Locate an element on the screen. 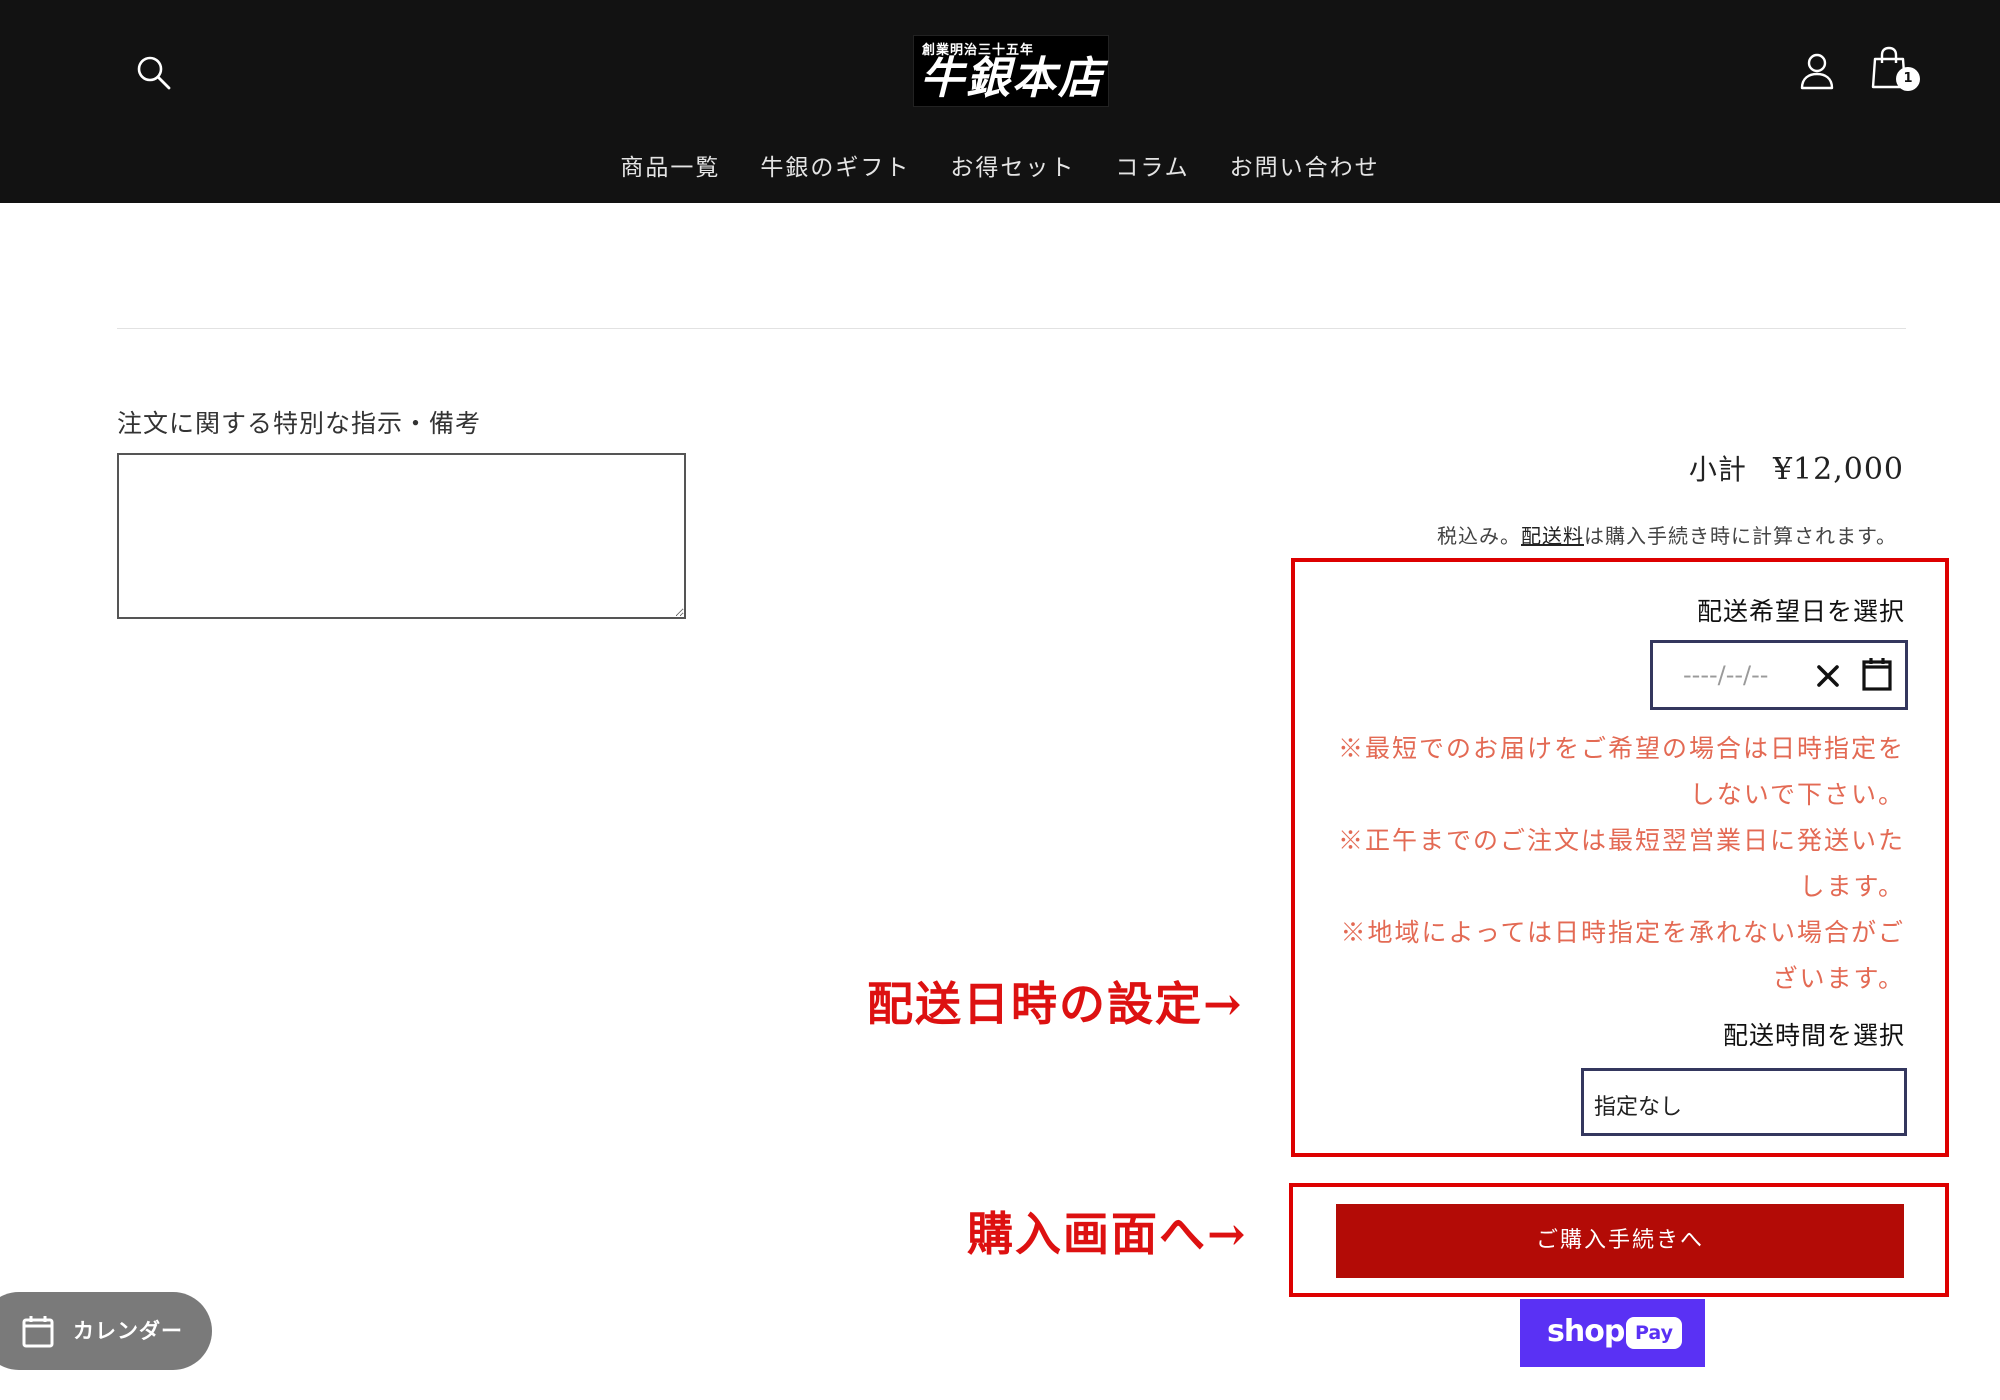 This screenshot has width=2000, height=1400. delivery-time-label: 配送時間を選択 is located at coordinates (1813, 1035).